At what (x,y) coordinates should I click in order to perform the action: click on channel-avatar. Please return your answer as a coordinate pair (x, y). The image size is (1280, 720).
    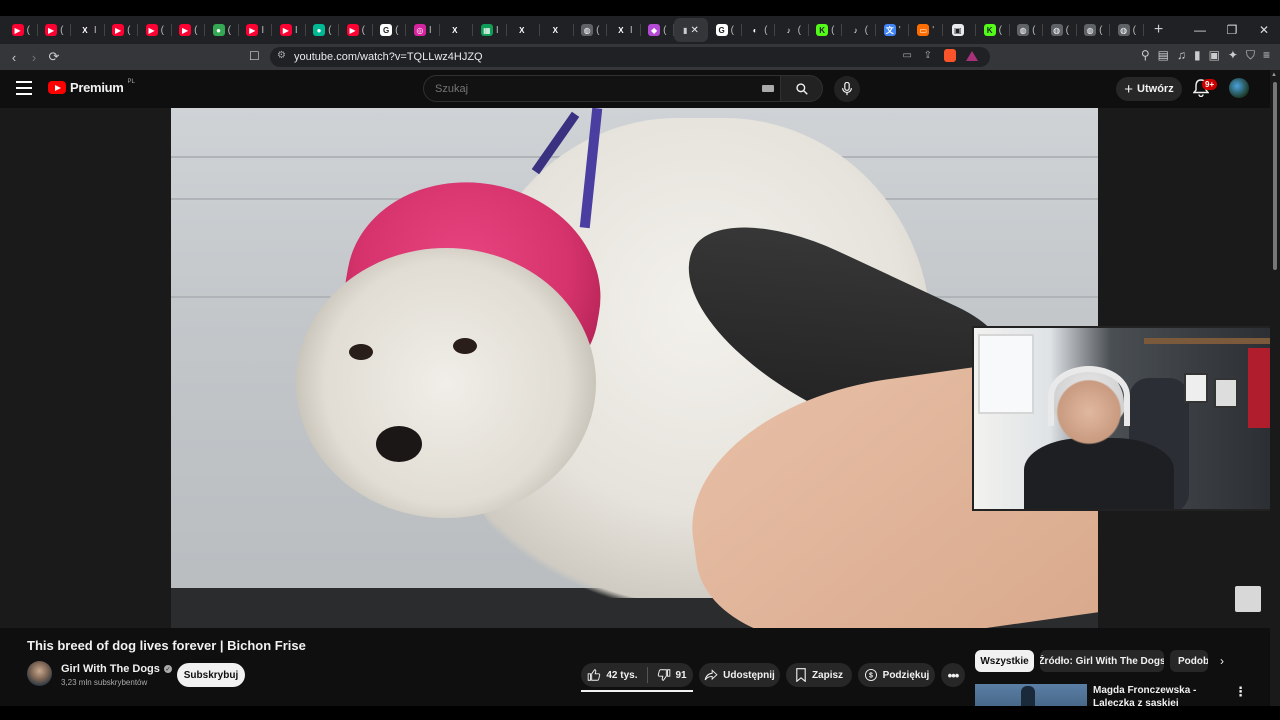
    Looking at the image, I should click on (39, 673).